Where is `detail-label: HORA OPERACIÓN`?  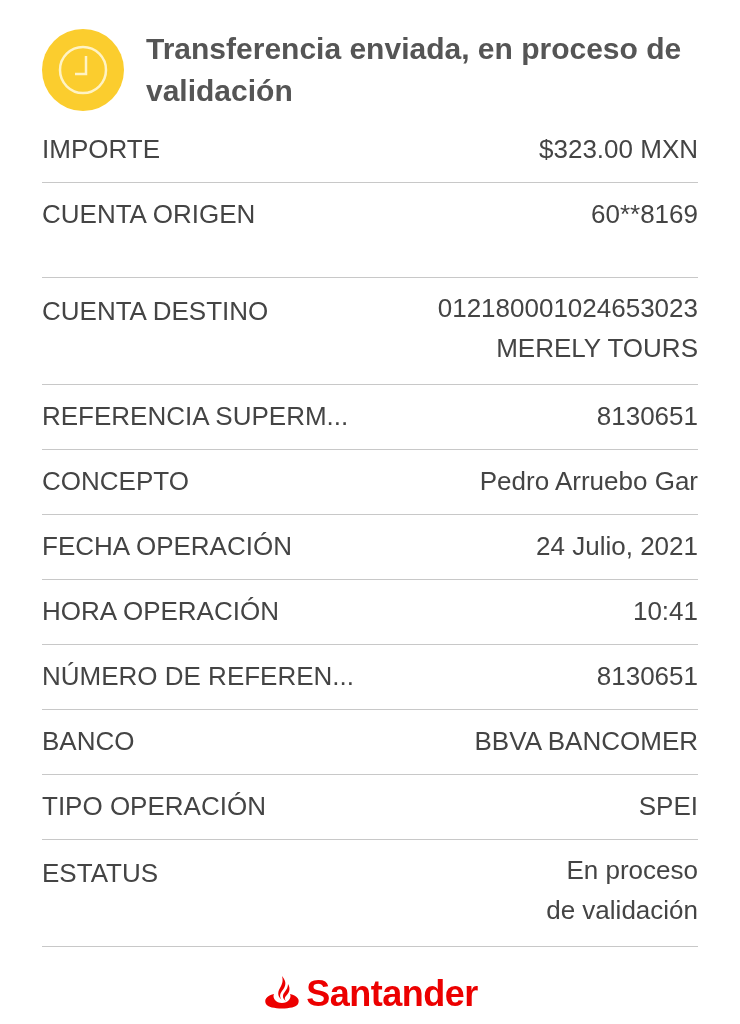 detail-label: HORA OPERACIÓN is located at coordinates (160, 611).